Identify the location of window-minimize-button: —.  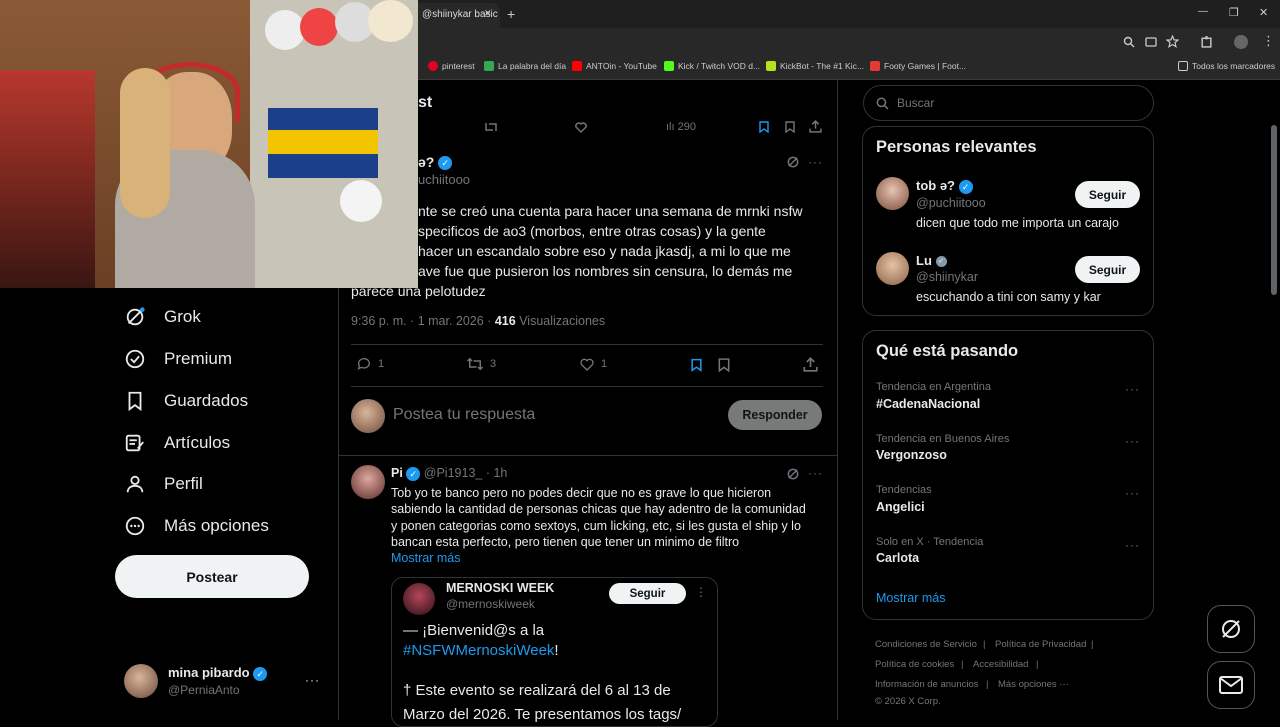
(1203, 11).